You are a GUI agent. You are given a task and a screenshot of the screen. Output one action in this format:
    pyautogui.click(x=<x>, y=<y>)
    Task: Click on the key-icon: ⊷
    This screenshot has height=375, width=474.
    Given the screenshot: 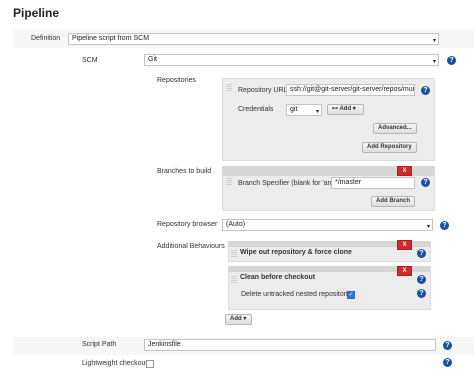 What is the action you would take?
    pyautogui.click(x=335, y=109)
    